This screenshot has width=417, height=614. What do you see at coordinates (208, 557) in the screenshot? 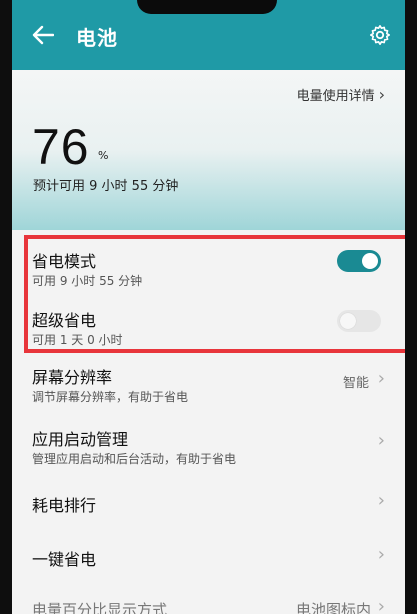
I see `one-key-saving-row: 一键省电 ›` at bounding box center [208, 557].